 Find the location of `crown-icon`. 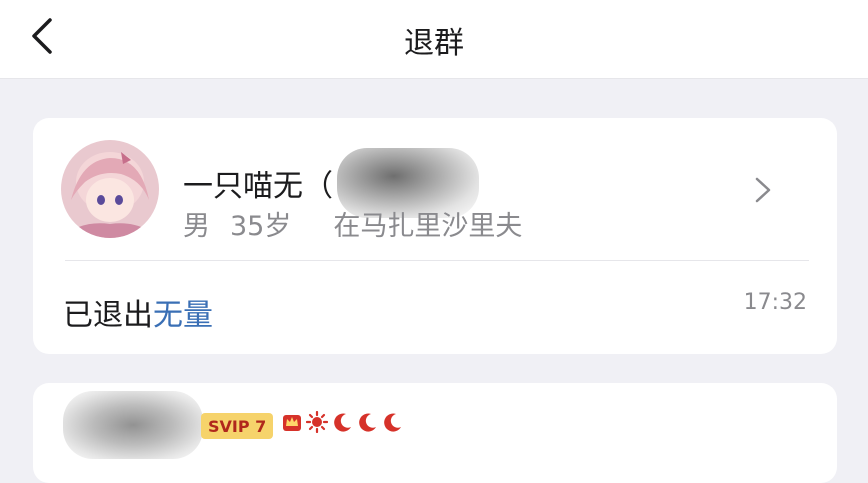

crown-icon is located at coordinates (292, 423).